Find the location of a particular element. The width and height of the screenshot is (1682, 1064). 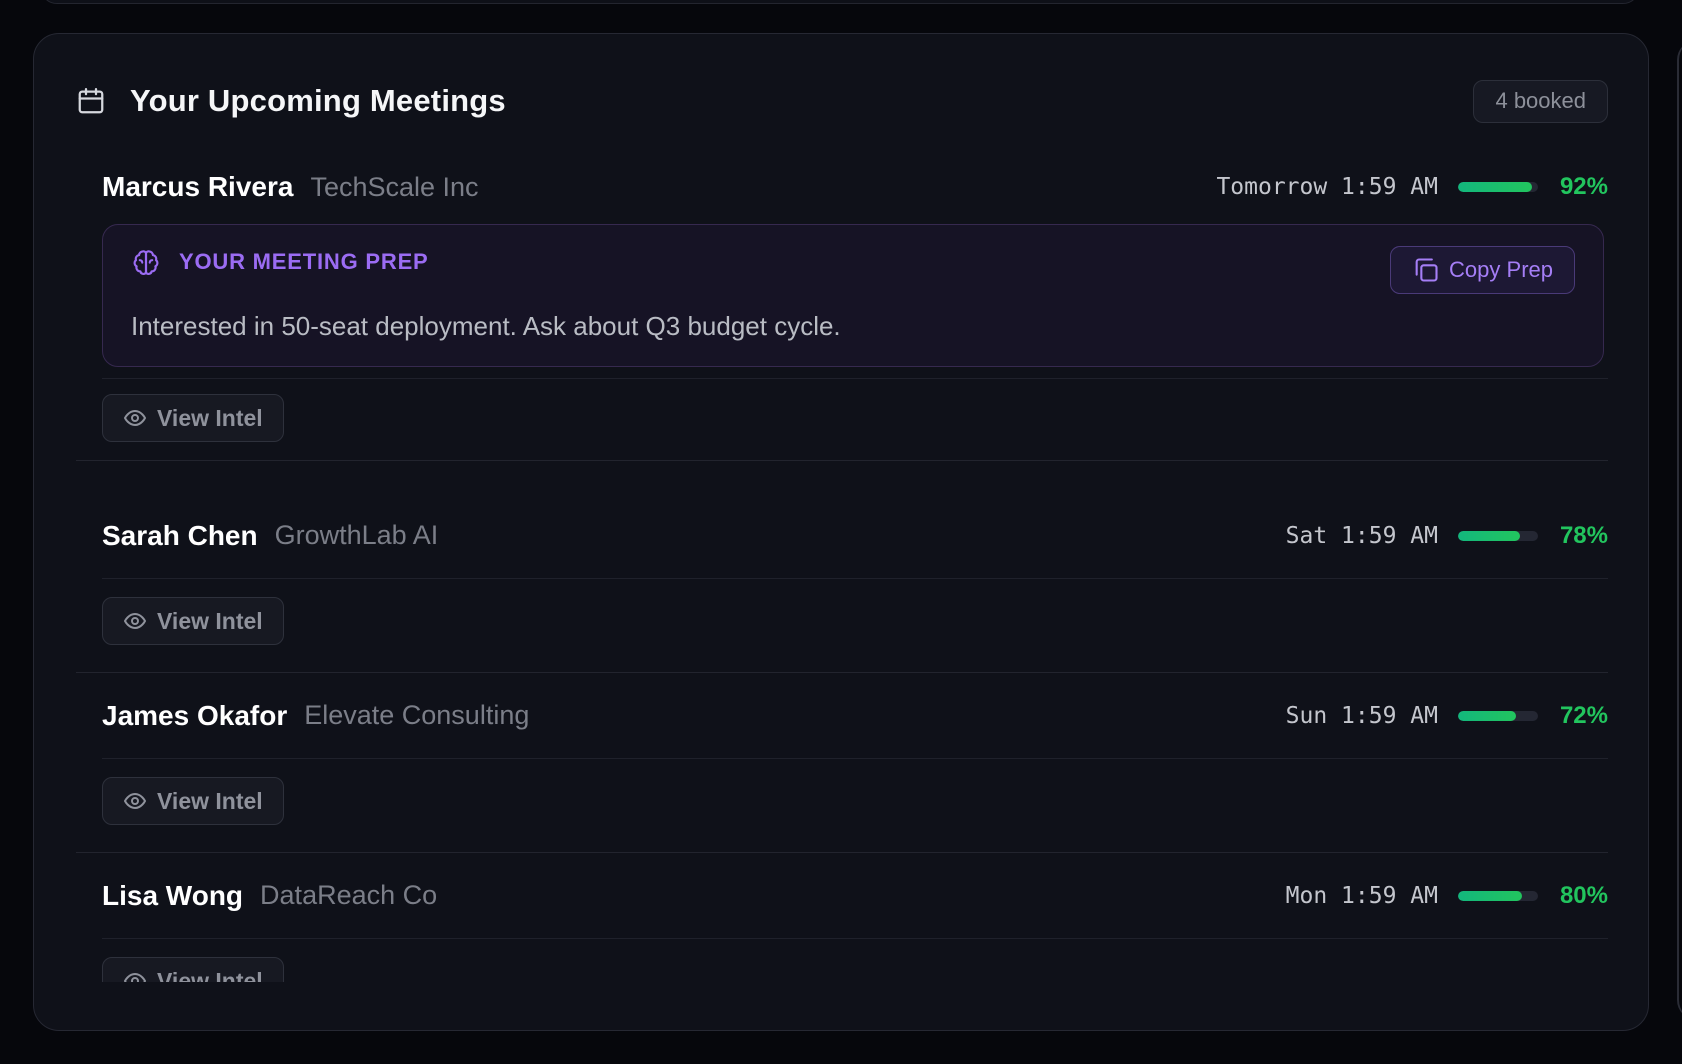

company-name: DataReach Co is located at coordinates (349, 895).